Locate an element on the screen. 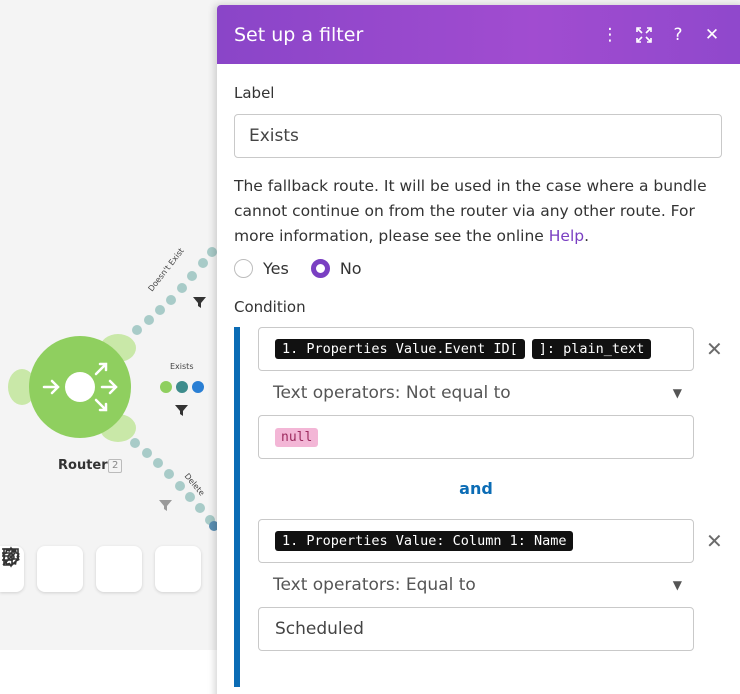 The image size is (740, 694). operator-select: Text operators: Equal to ▼ is located at coordinates (476, 585).